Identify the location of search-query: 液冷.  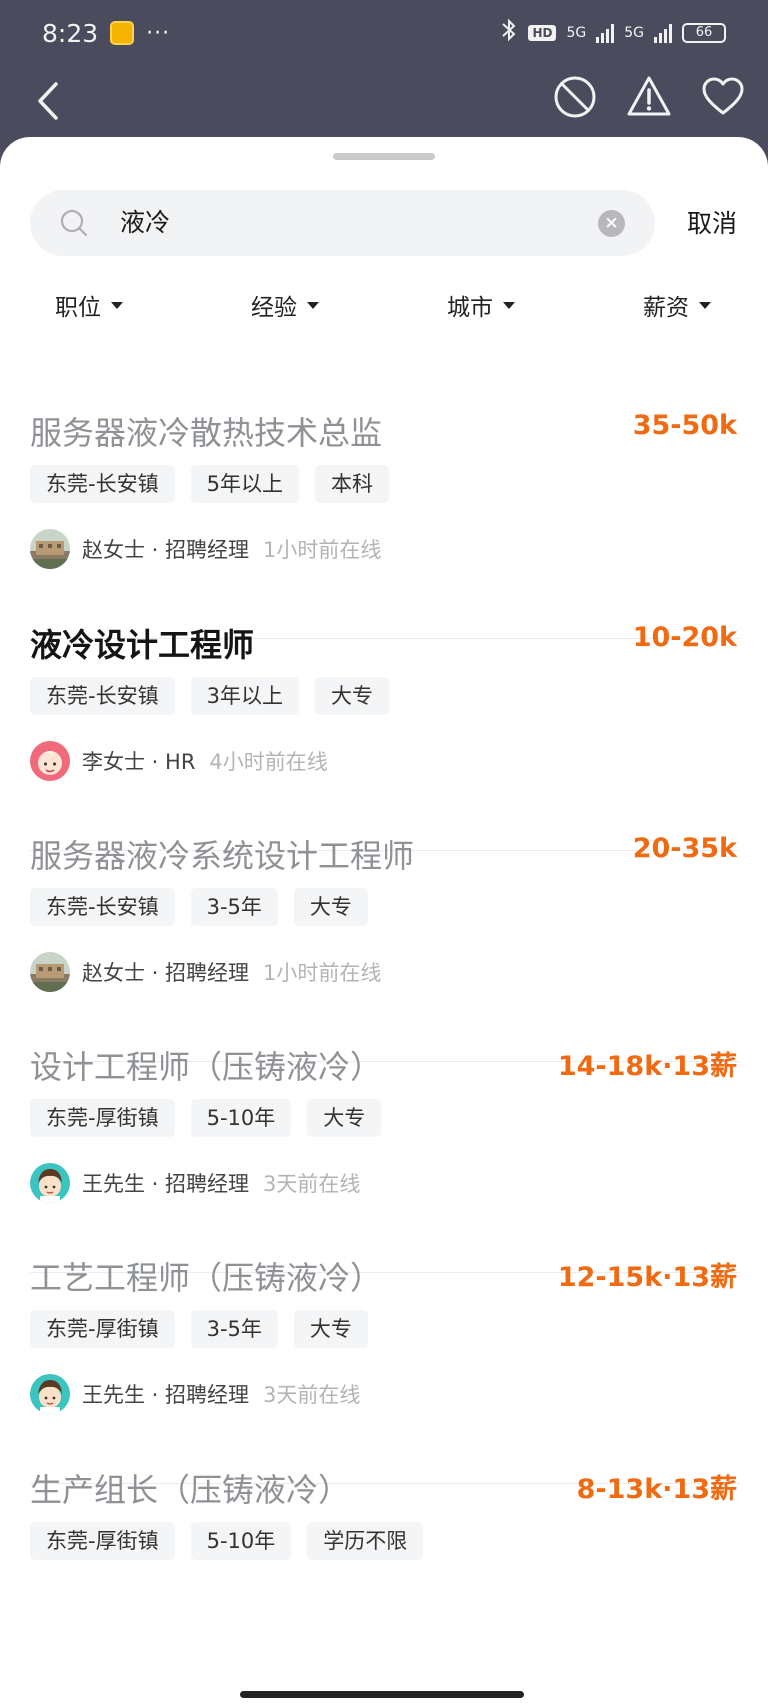
(145, 223).